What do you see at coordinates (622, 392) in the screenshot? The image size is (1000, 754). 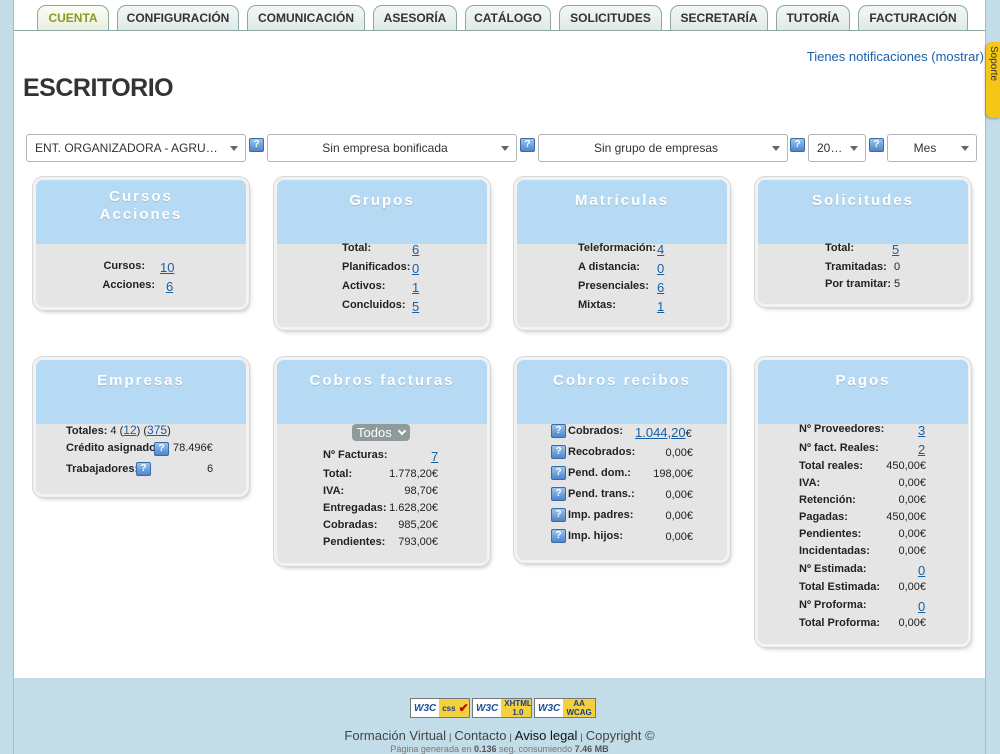 I see `card-header: Cobros recibos` at bounding box center [622, 392].